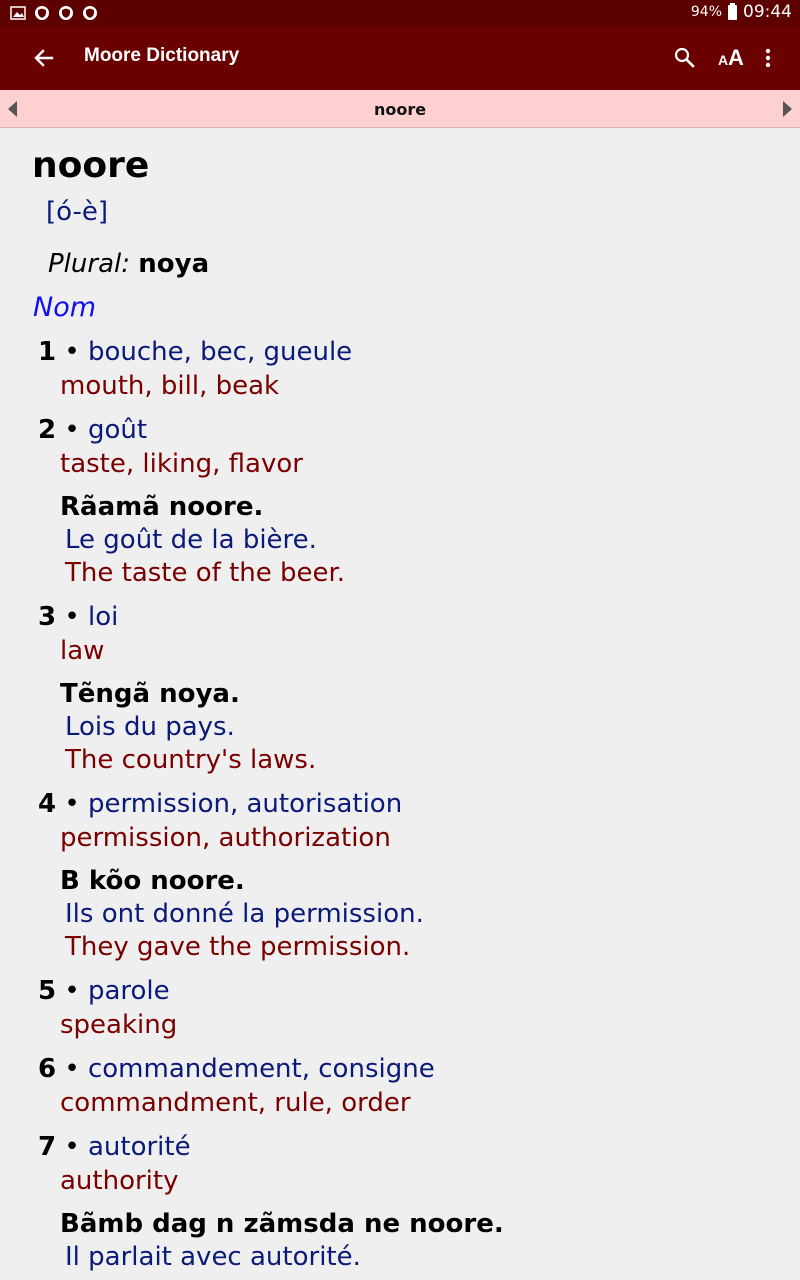 This screenshot has width=800, height=1280. What do you see at coordinates (261, 1069) in the screenshot?
I see `french-translation: commandement, consigne` at bounding box center [261, 1069].